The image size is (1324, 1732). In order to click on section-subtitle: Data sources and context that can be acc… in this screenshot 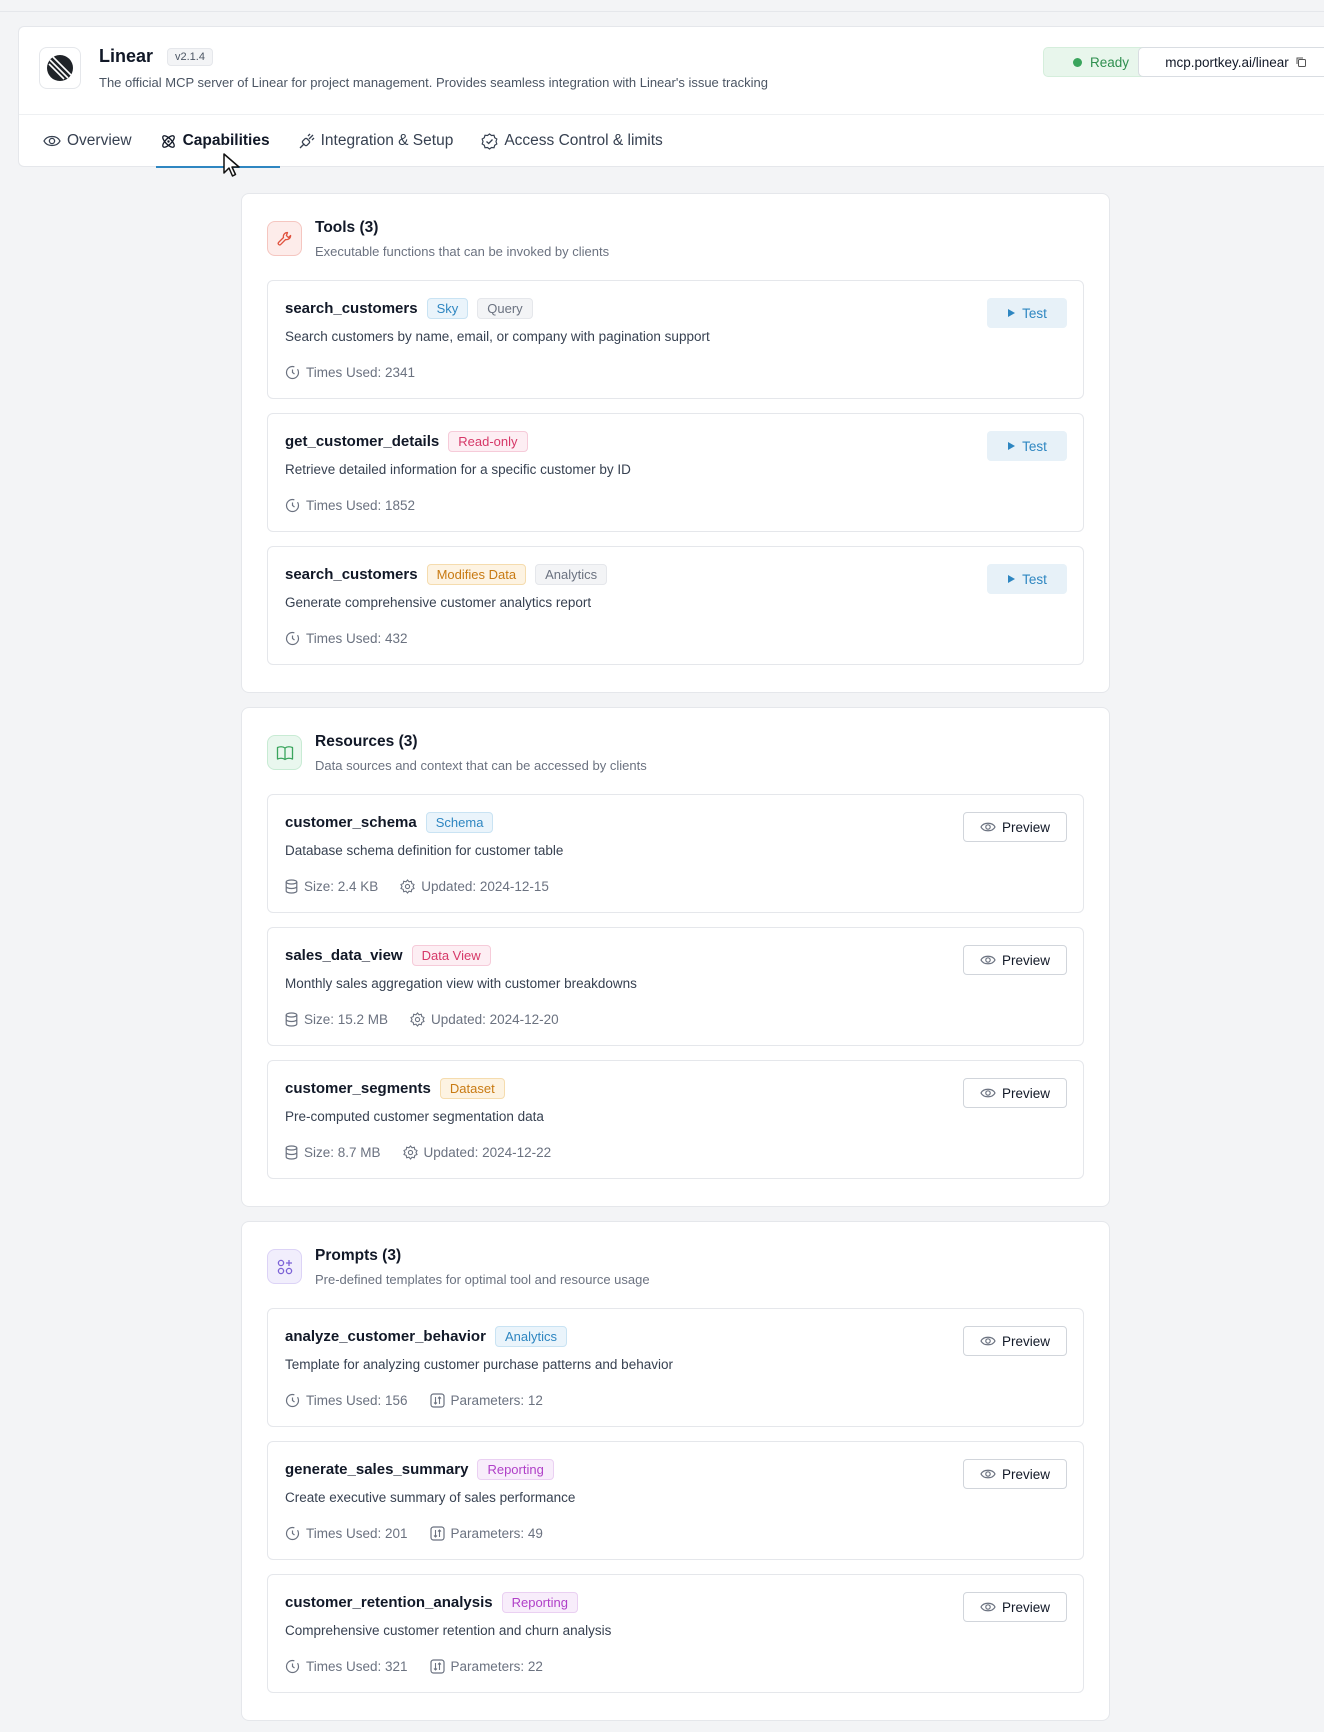, I will do `click(481, 765)`.